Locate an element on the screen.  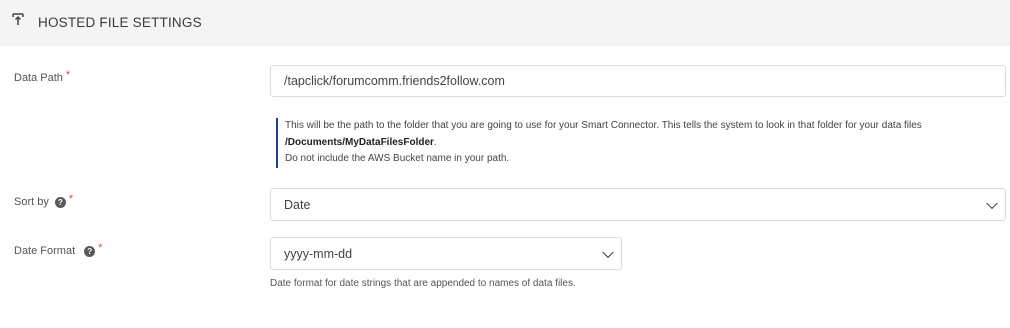
help-path-example: /Documents/MyDataFilesFolder is located at coordinates (359, 142).